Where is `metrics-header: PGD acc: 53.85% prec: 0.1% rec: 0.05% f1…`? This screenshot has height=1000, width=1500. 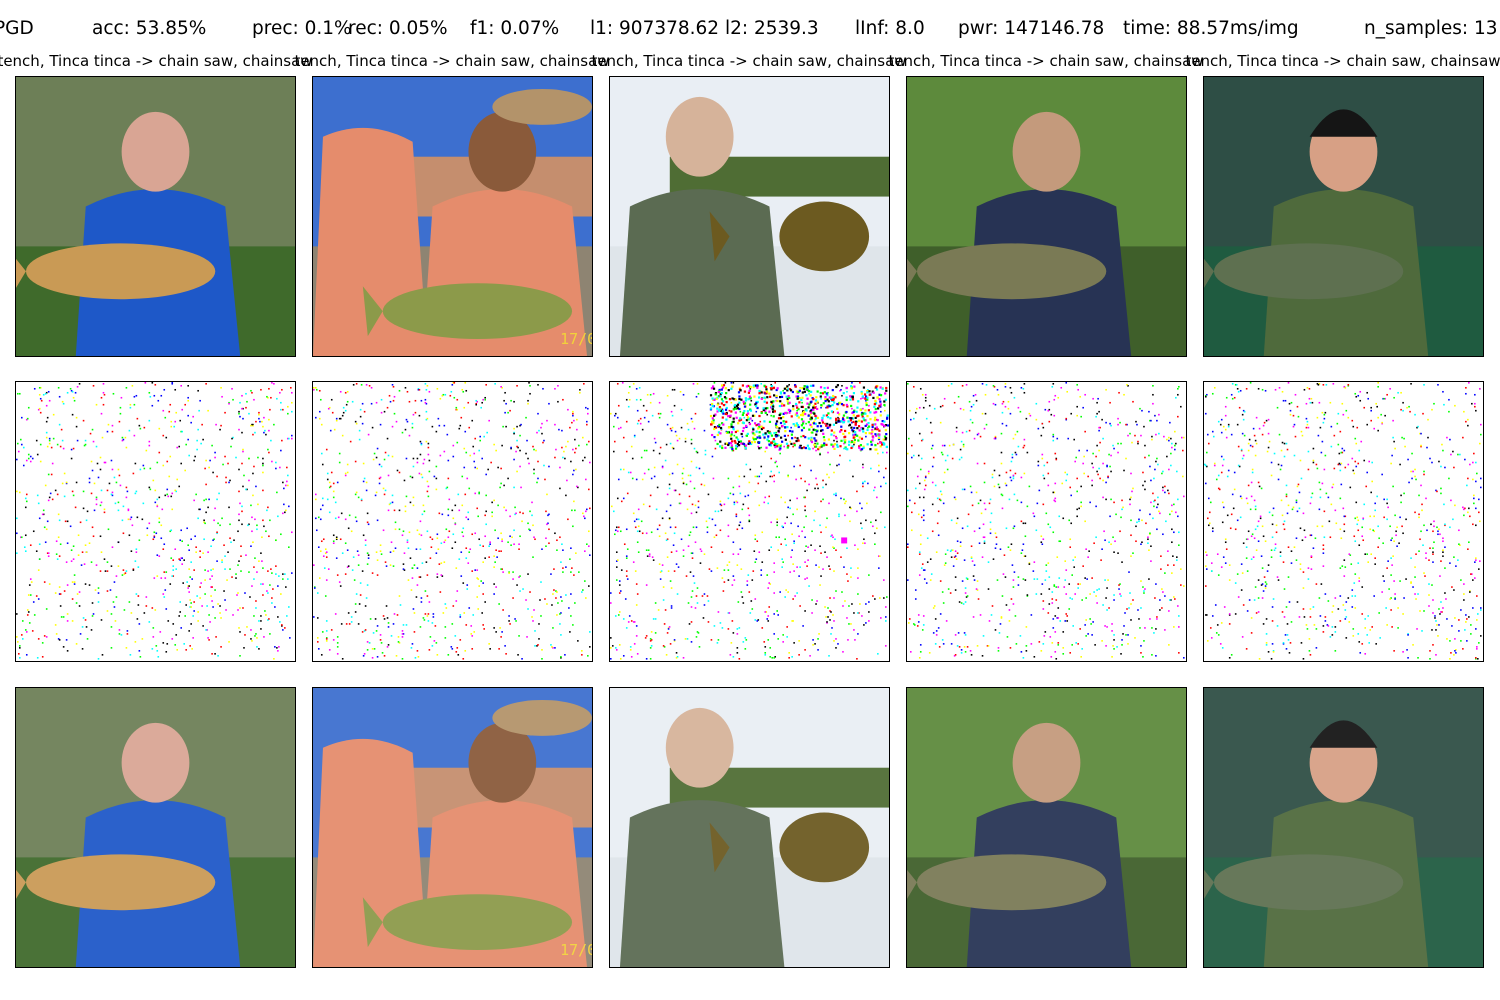
metrics-header: PGD acc: 53.85% prec: 0.1% rec: 0.05% f1… is located at coordinates (750, 29).